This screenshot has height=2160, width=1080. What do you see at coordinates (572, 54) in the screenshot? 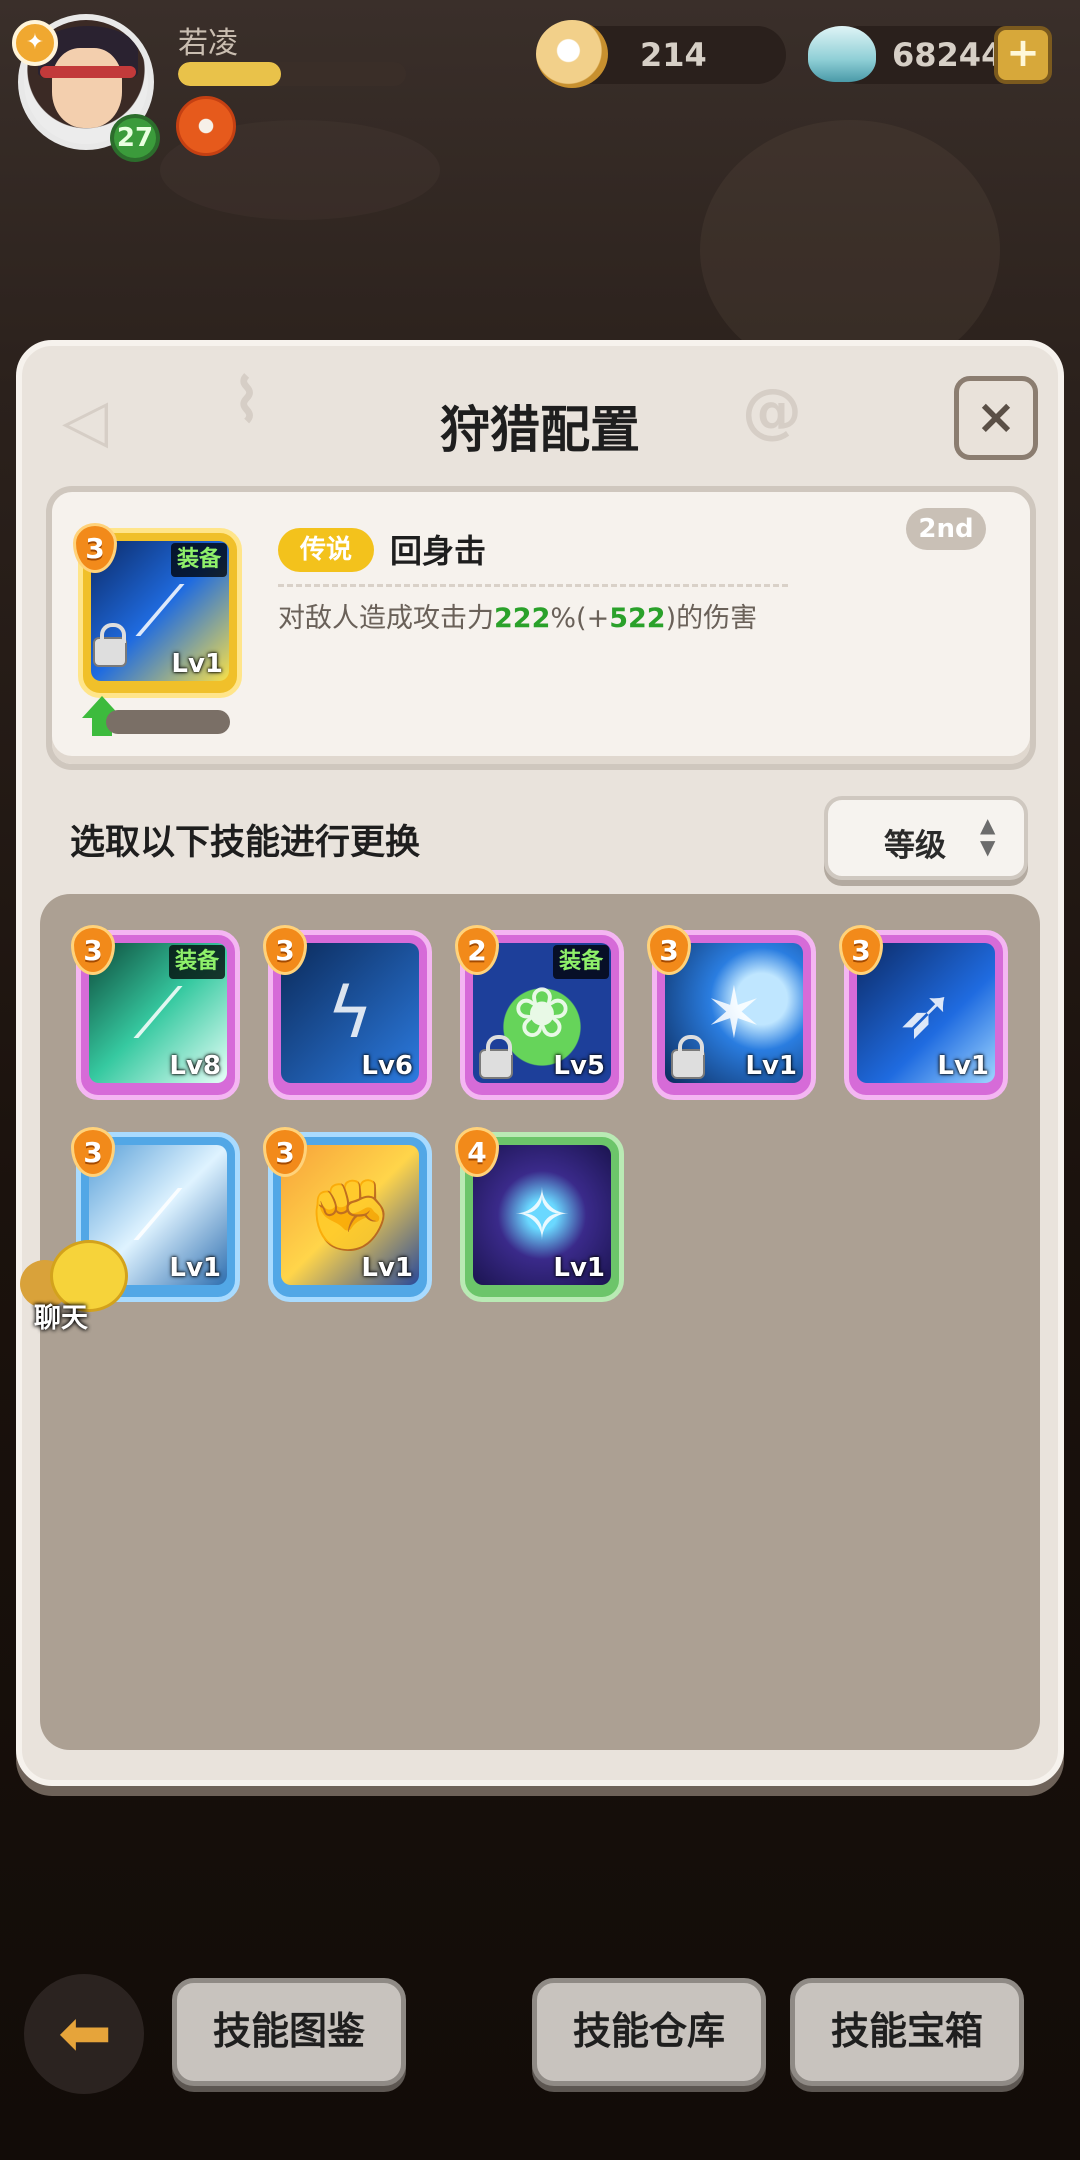
I see `shell-icon` at bounding box center [572, 54].